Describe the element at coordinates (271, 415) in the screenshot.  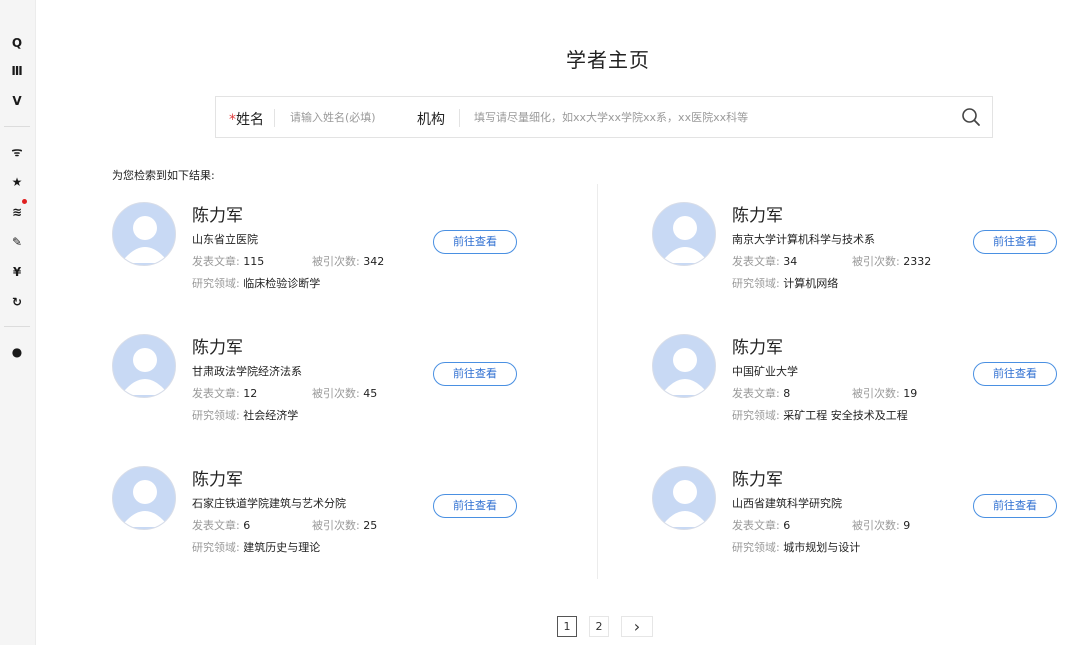
I see `research-field-value: 社会经济学` at that location.